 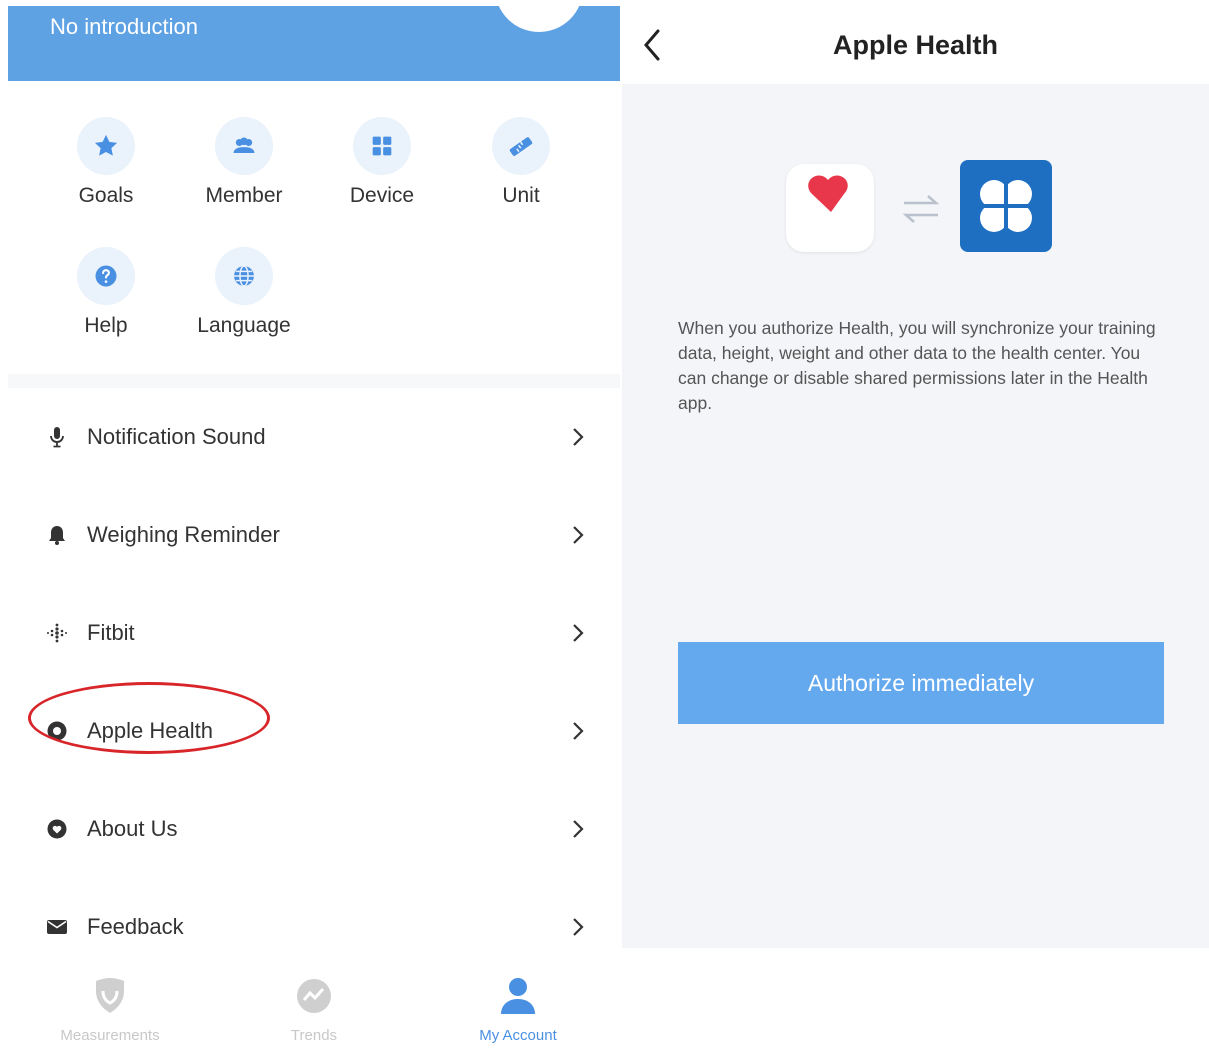 What do you see at coordinates (915, 45) in the screenshot?
I see `page-title: Apple Health` at bounding box center [915, 45].